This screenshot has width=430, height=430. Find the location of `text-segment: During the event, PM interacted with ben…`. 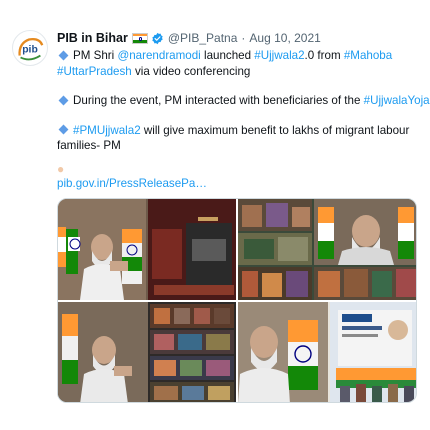

text-segment: During the event, PM interacted with ben… is located at coordinates (218, 100).